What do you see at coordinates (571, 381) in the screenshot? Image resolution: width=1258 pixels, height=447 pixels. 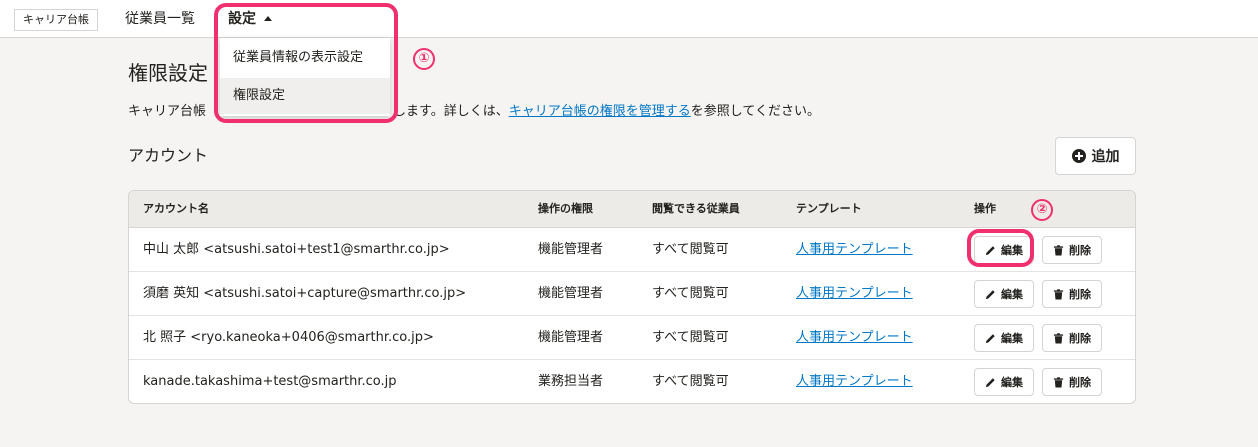 I see `permission: 業務担当者` at bounding box center [571, 381].